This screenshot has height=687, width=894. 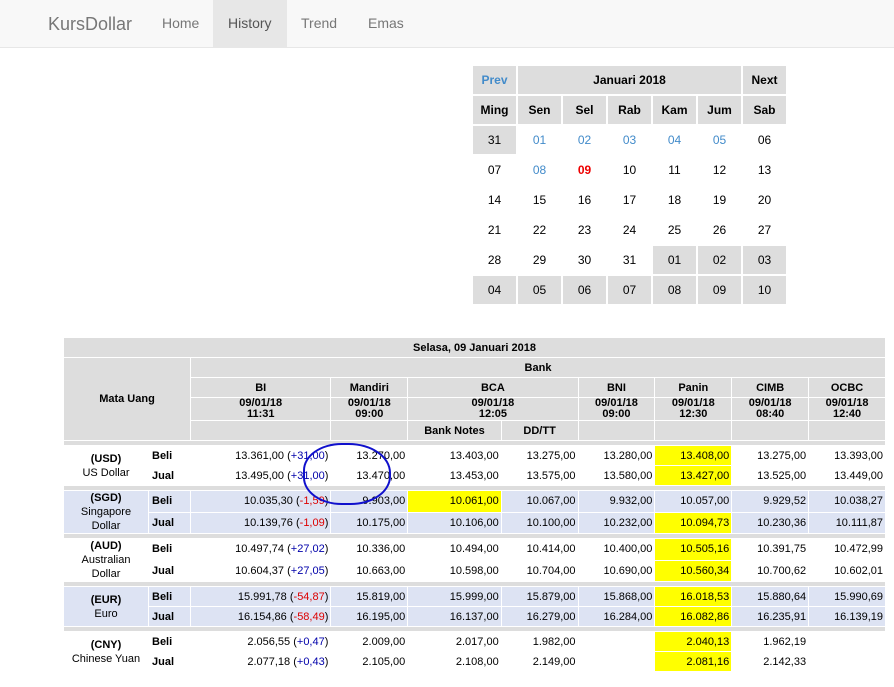 I want to click on calendar-day: 16, so click(x=584, y=200).